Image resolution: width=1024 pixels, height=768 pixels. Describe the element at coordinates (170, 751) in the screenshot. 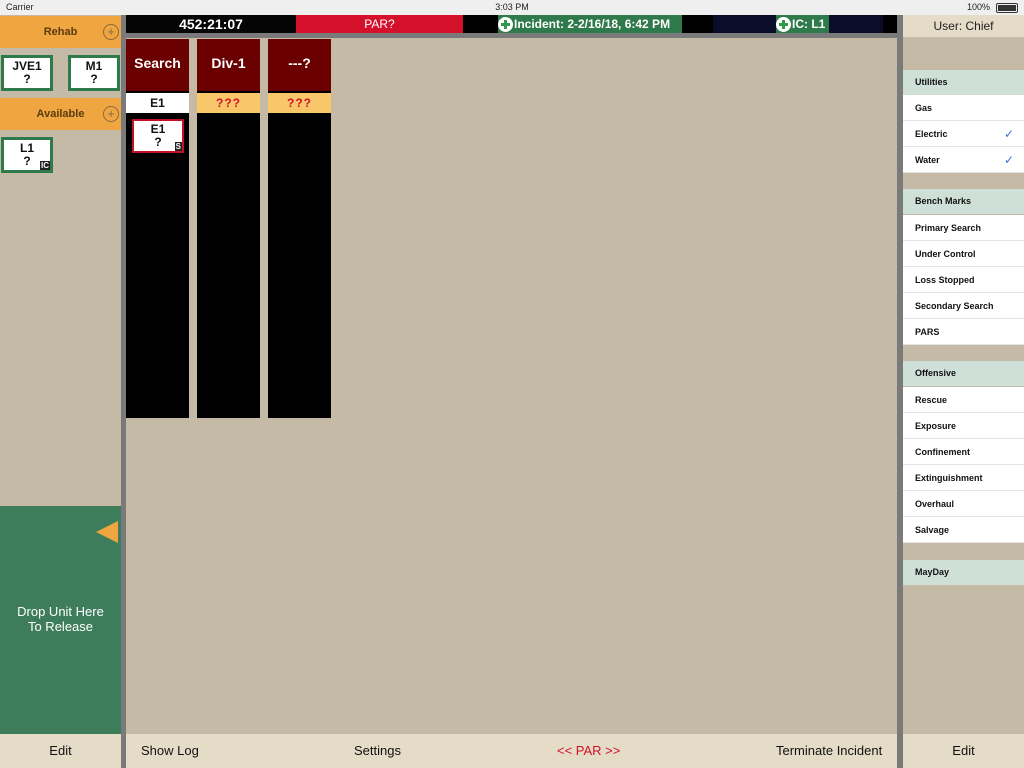

I see `show-log-button: Show Log` at that location.